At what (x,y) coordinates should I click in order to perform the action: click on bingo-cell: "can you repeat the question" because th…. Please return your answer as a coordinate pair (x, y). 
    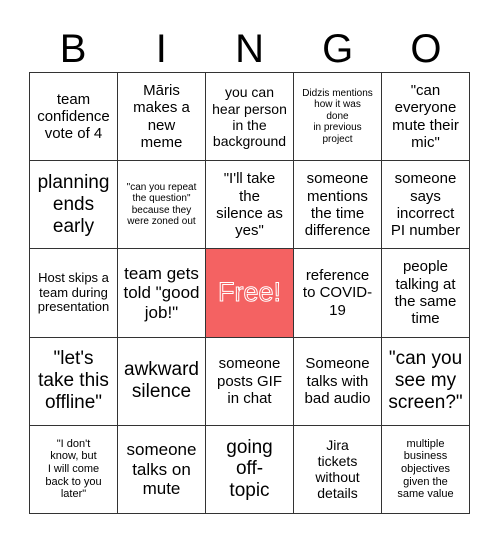
    Looking at the image, I should click on (162, 205).